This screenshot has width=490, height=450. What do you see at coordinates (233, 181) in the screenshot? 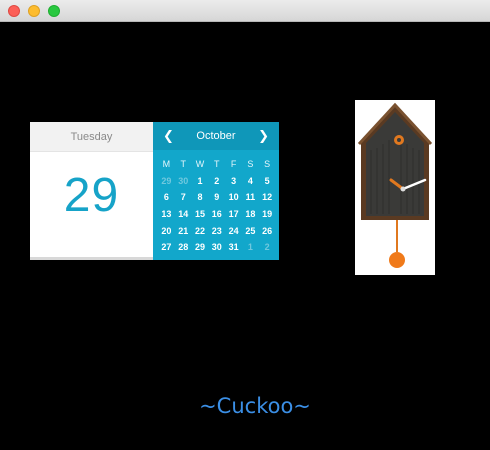
I see `calendar-day-cell: 3` at bounding box center [233, 181].